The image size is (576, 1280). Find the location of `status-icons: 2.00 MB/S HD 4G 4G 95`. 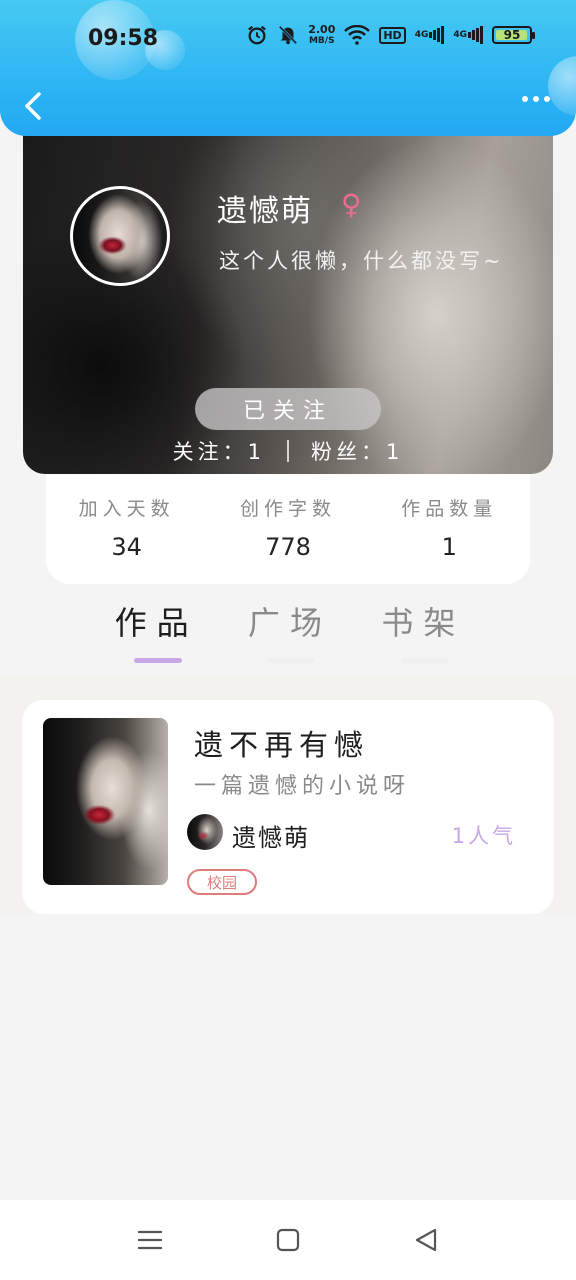

status-icons: 2.00 MB/S HD 4G 4G 95 is located at coordinates (390, 34).